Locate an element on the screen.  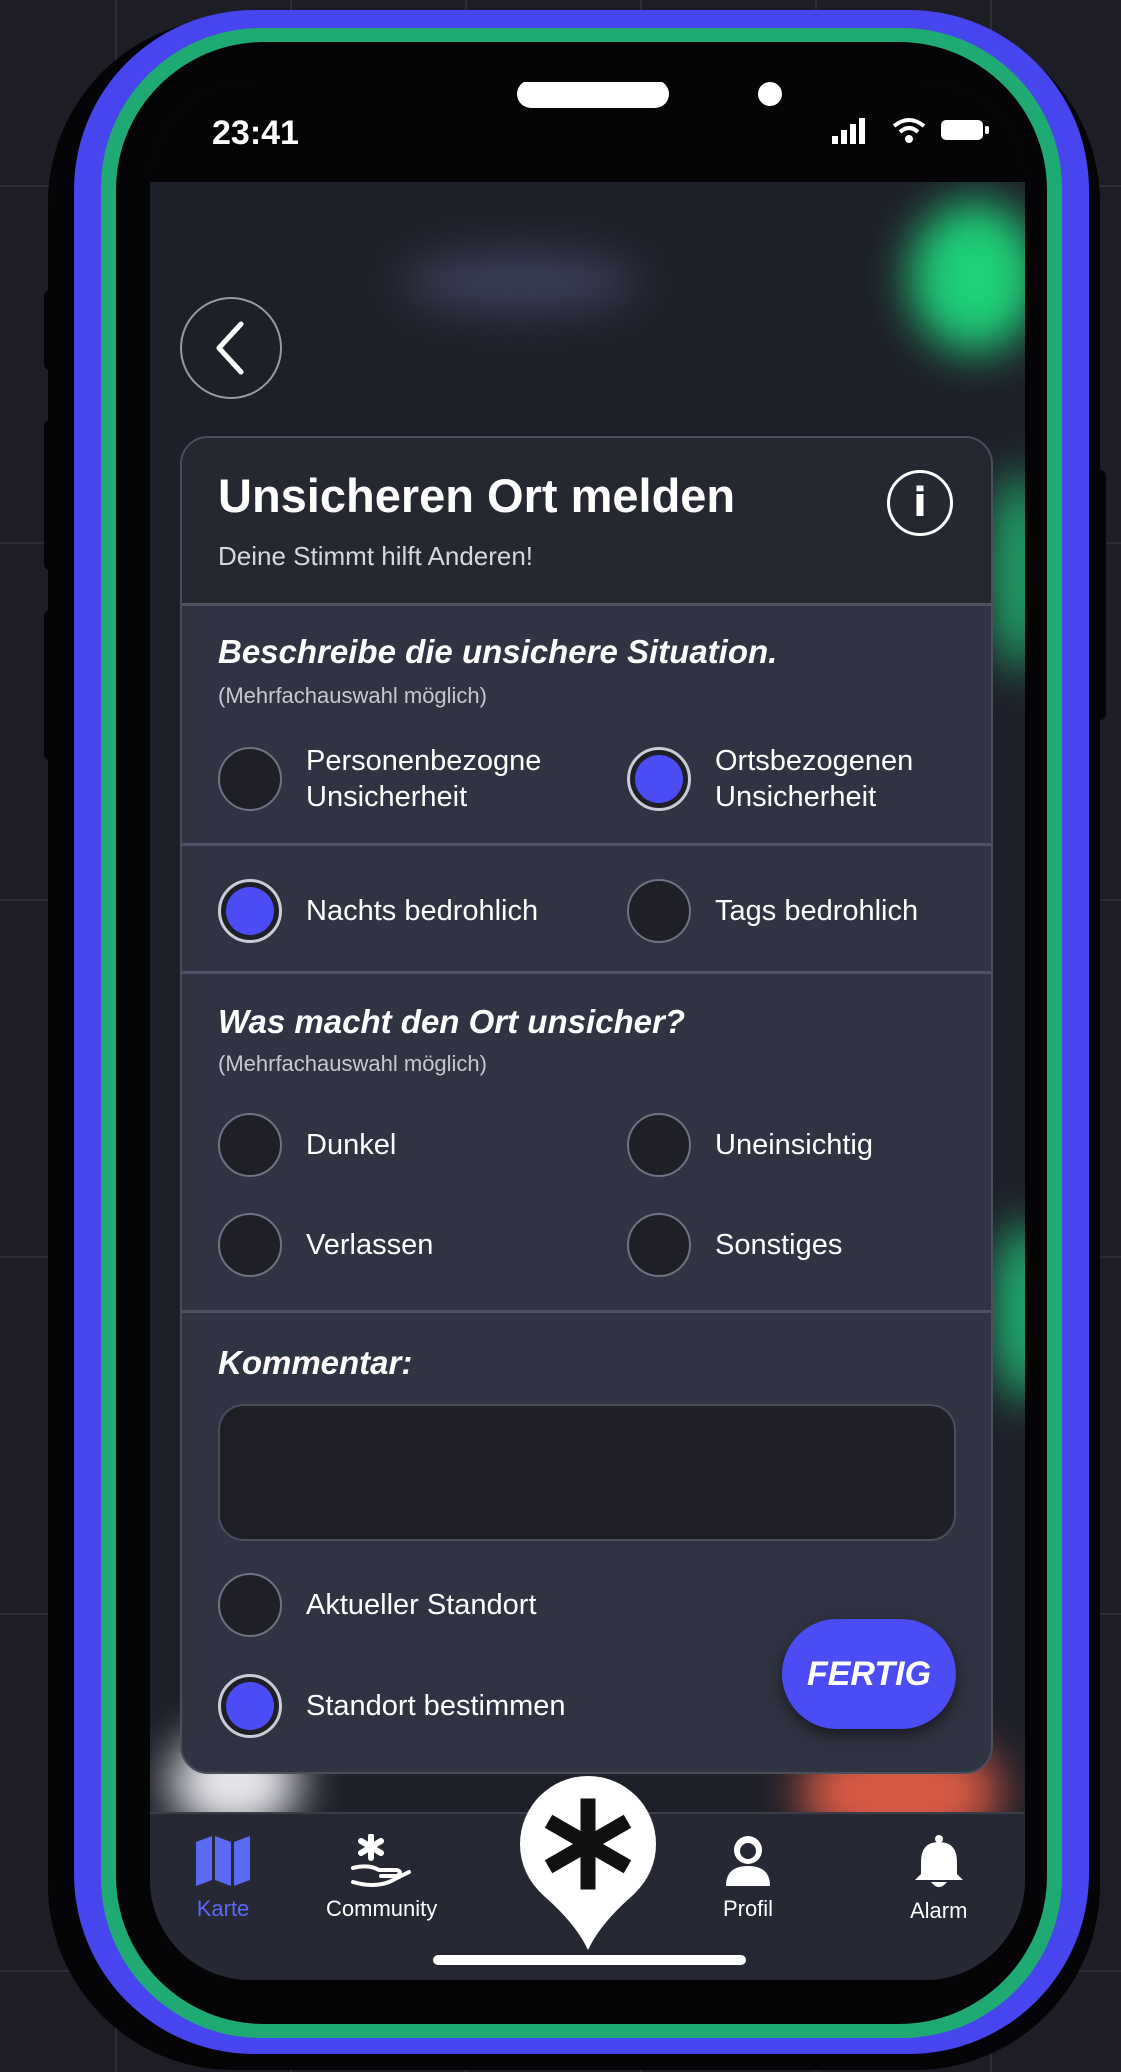
option-dunkel: Dunkel is located at coordinates (307, 1145).